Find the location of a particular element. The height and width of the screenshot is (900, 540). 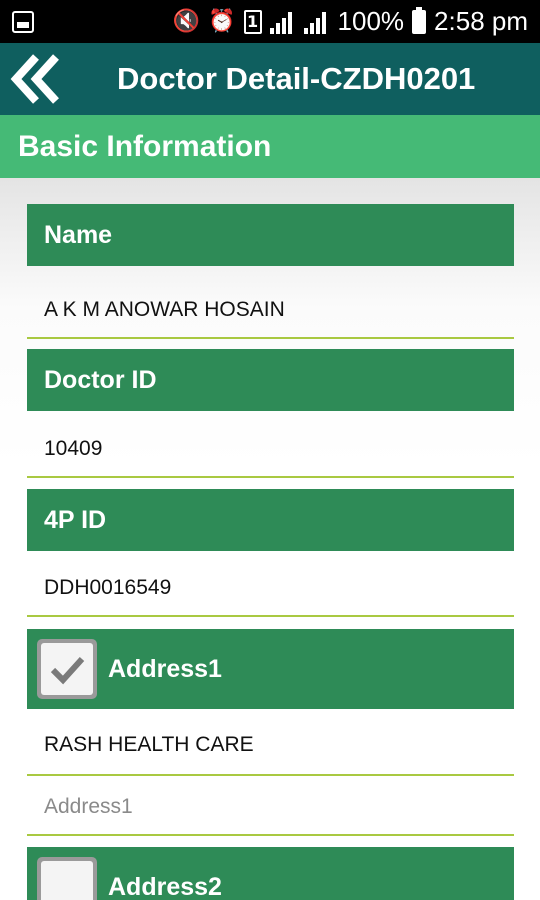

gallery-icon is located at coordinates (23, 22).